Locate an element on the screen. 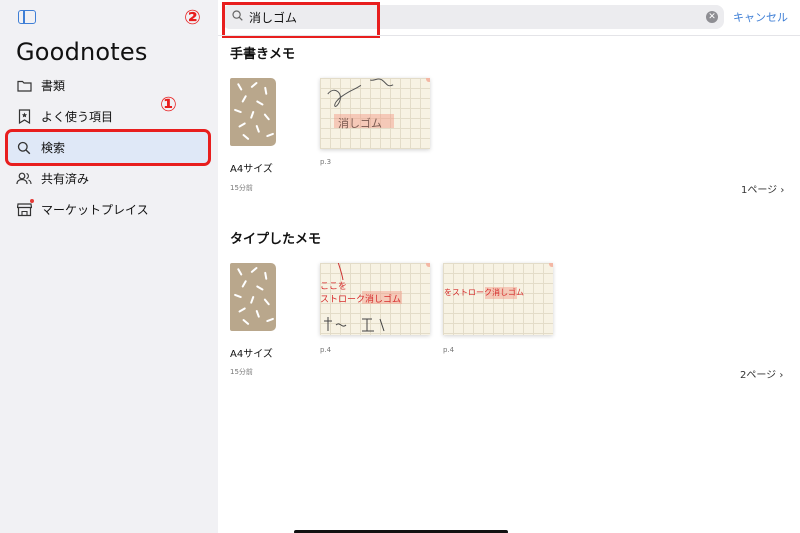  sidebar-nav: 書類 よく使う項目 検索 共有済み マーケットプレイス is located at coordinates (109, 147).